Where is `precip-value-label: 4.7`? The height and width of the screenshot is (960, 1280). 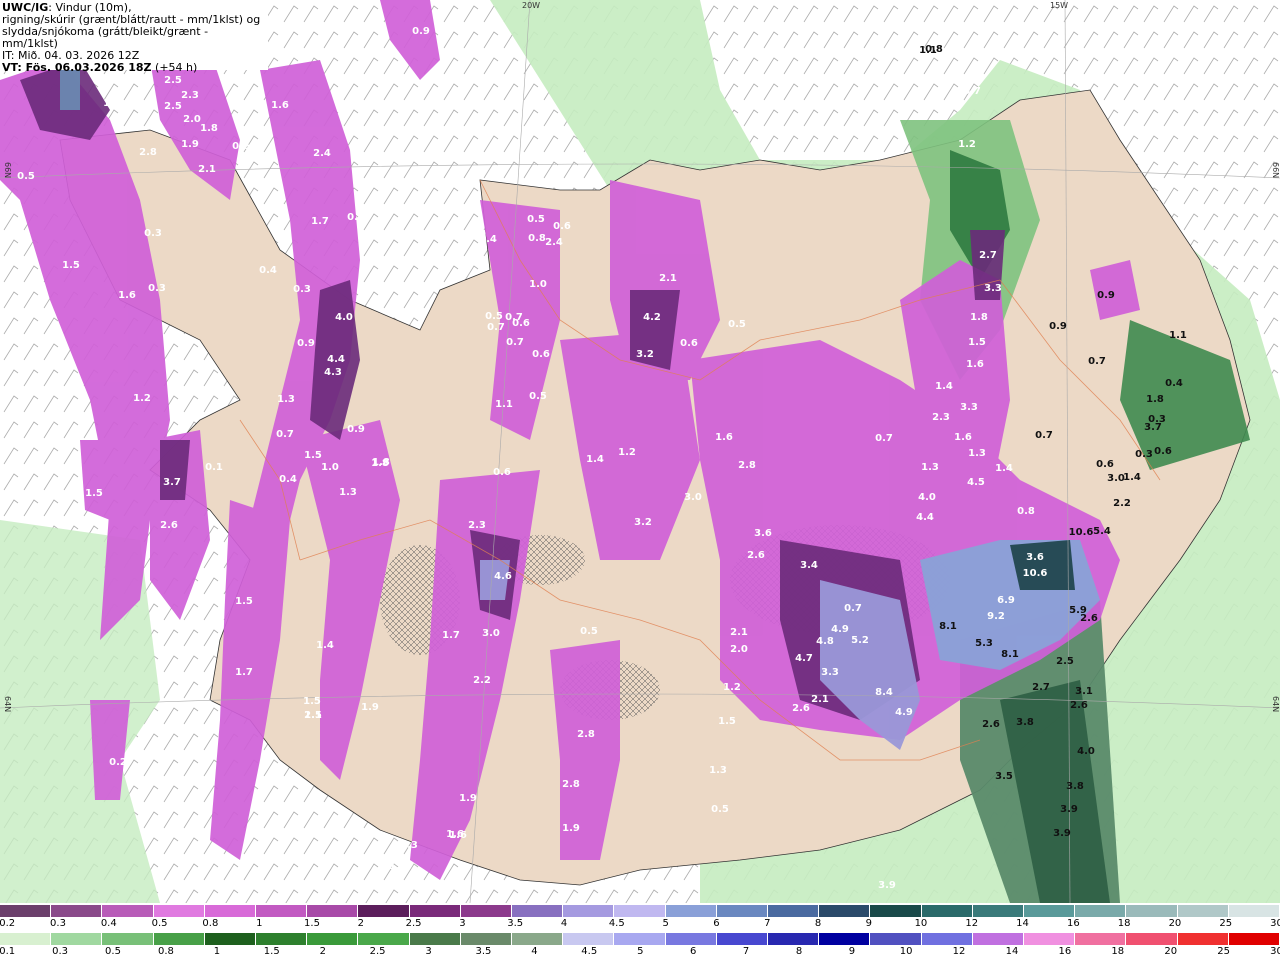 precip-value-label: 4.7 is located at coordinates (804, 658).